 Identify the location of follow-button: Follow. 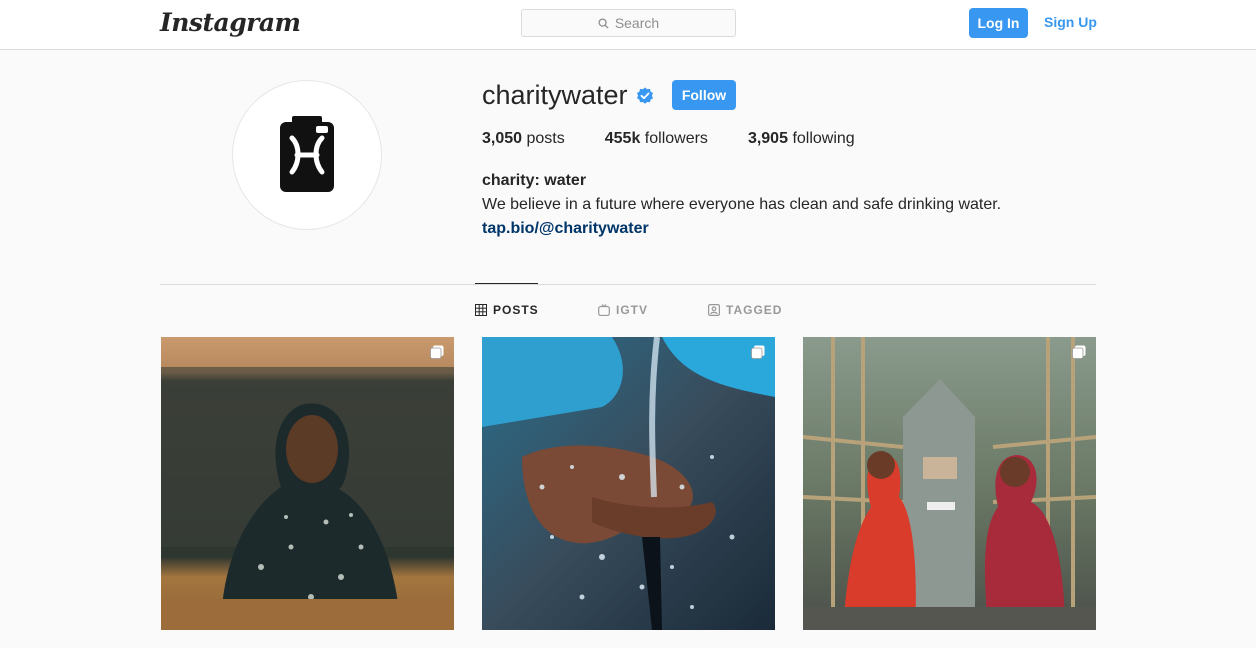
(704, 95).